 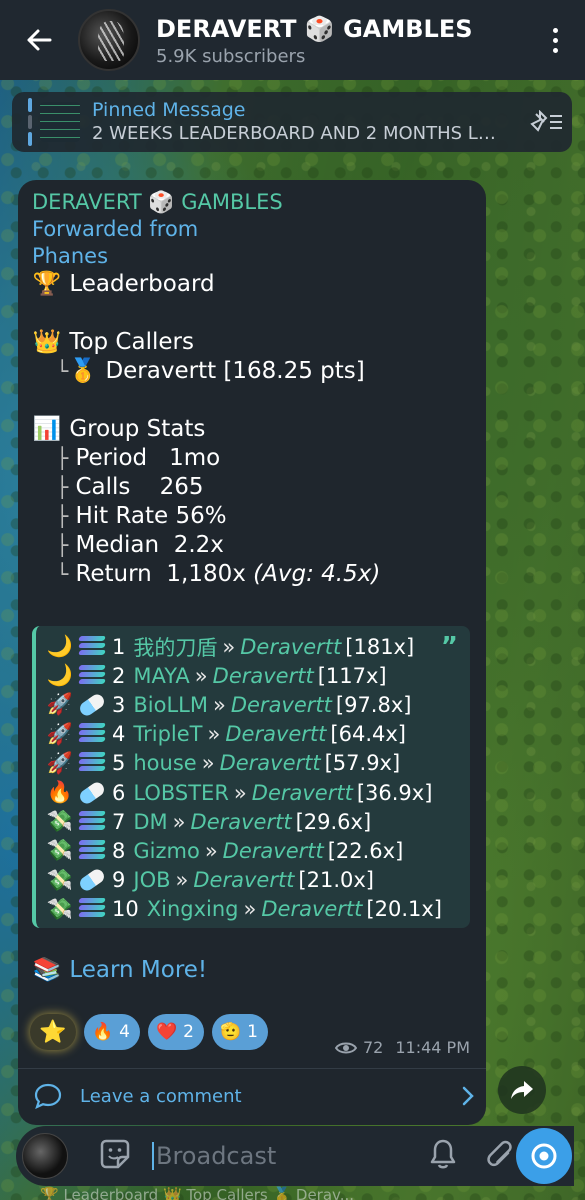 What do you see at coordinates (314, 28) in the screenshot?
I see `channel-title: DERAVERT 🎲 GAMBLES` at bounding box center [314, 28].